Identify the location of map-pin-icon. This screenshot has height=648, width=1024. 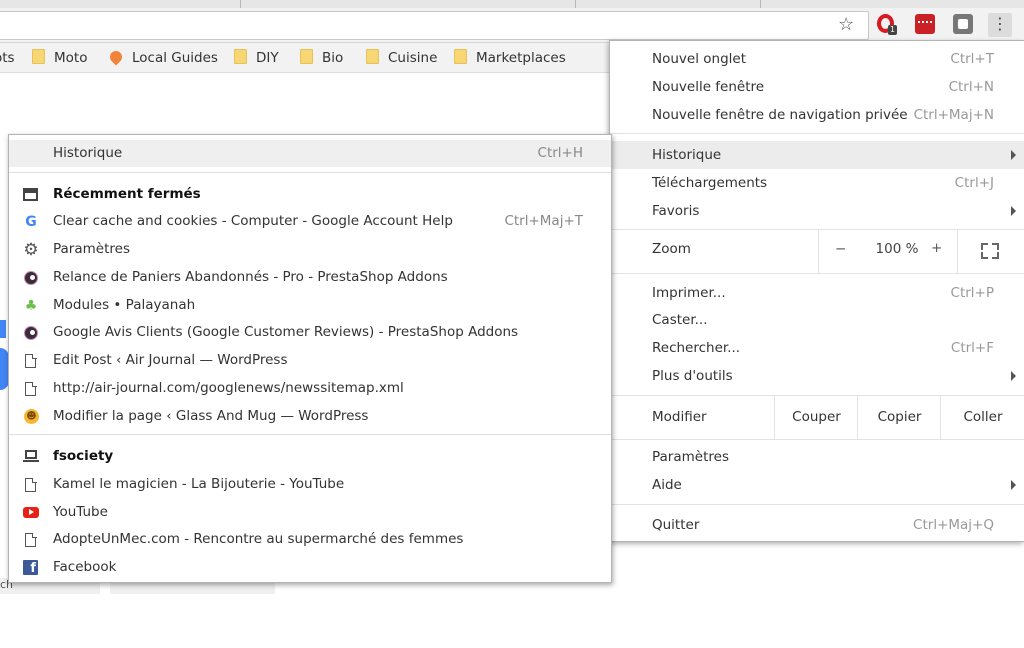
(116, 57).